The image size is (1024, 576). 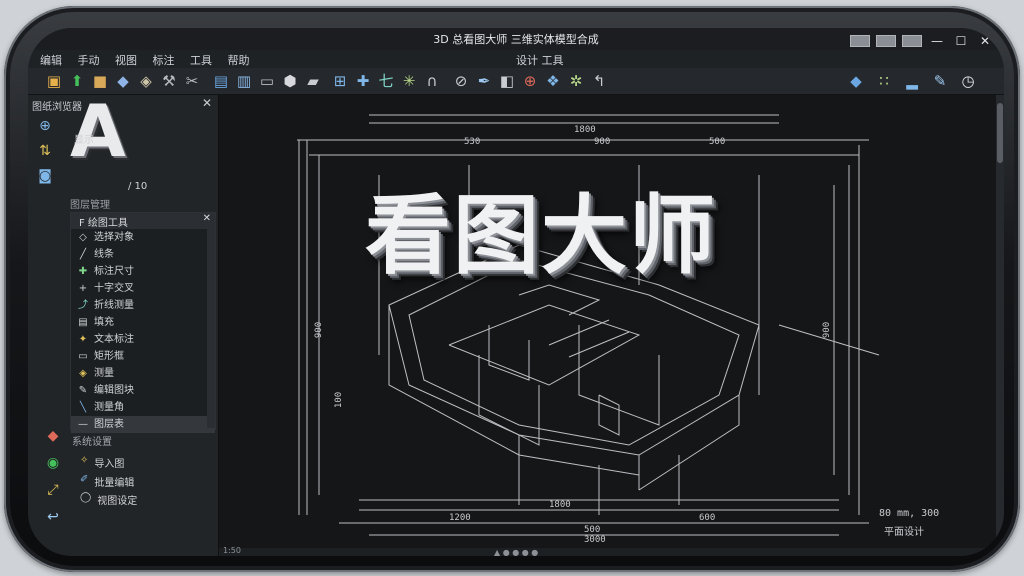 I want to click on settings-item: ✐ 批量编辑, so click(x=107, y=481).